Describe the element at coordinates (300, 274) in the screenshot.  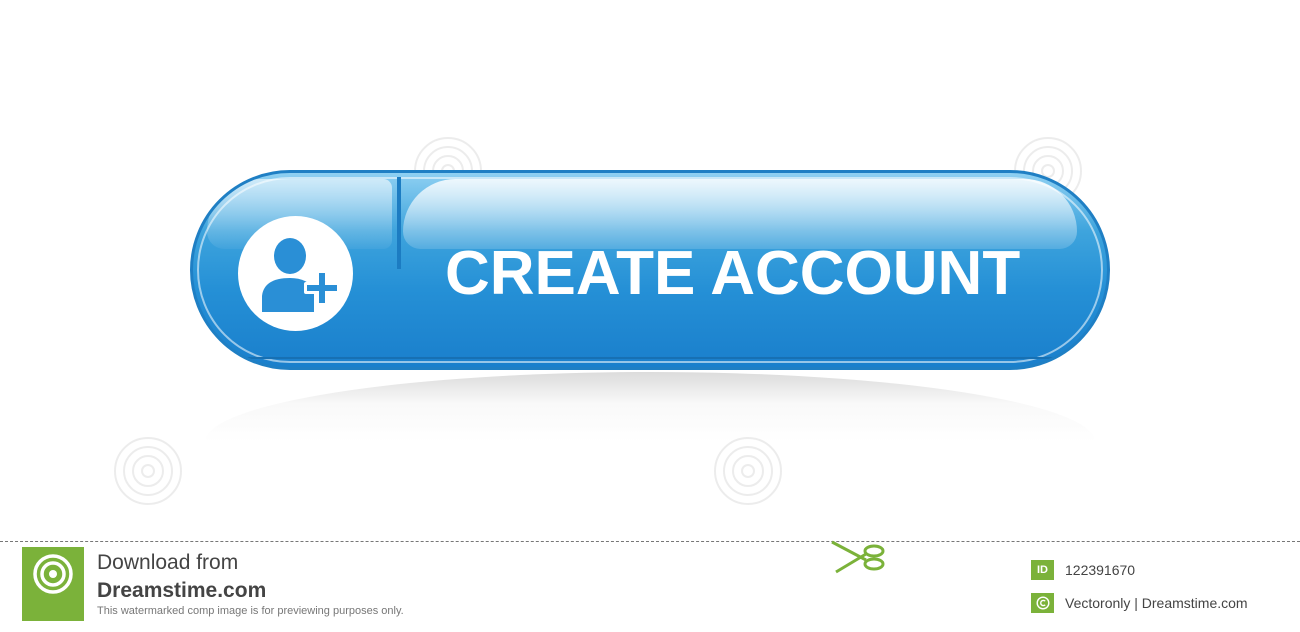
I see `user-add-icon` at that location.